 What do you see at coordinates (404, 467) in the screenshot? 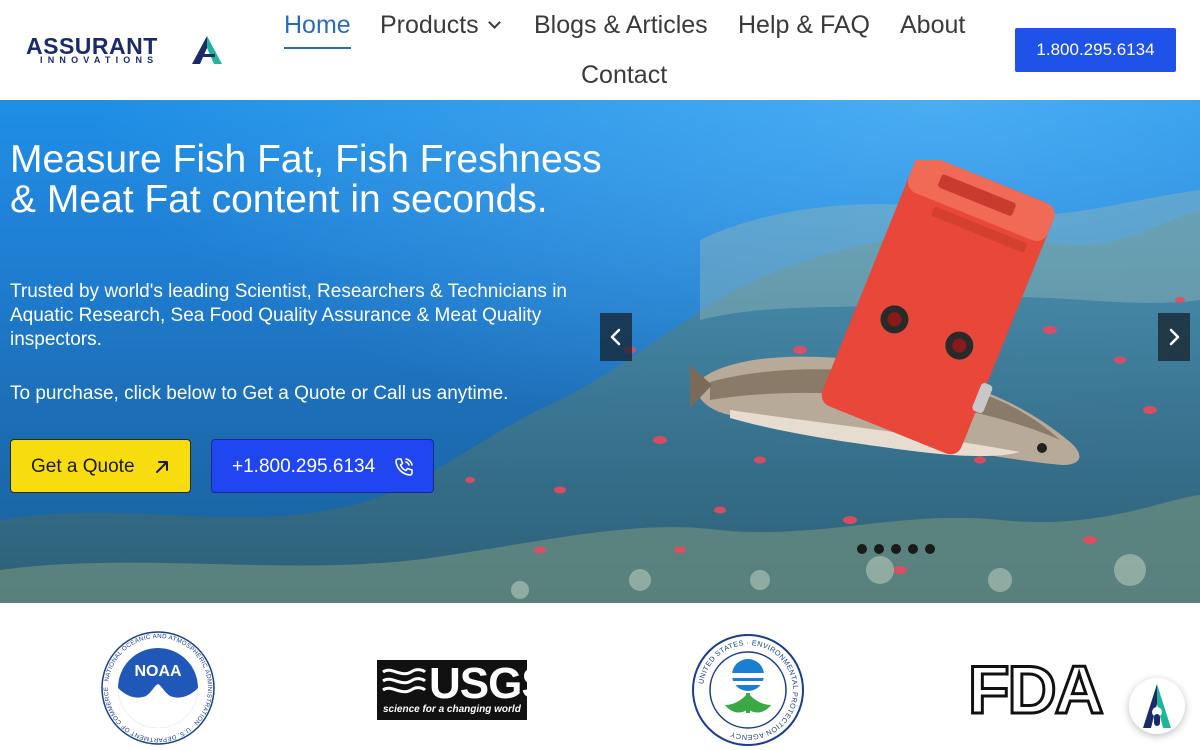
I see `phone-icon` at bounding box center [404, 467].